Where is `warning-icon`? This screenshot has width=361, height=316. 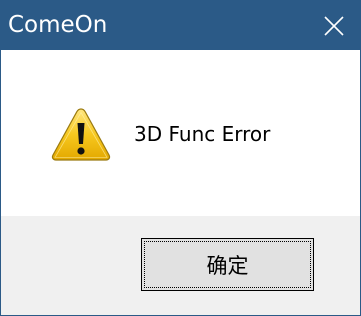
warning-icon is located at coordinates (81, 134).